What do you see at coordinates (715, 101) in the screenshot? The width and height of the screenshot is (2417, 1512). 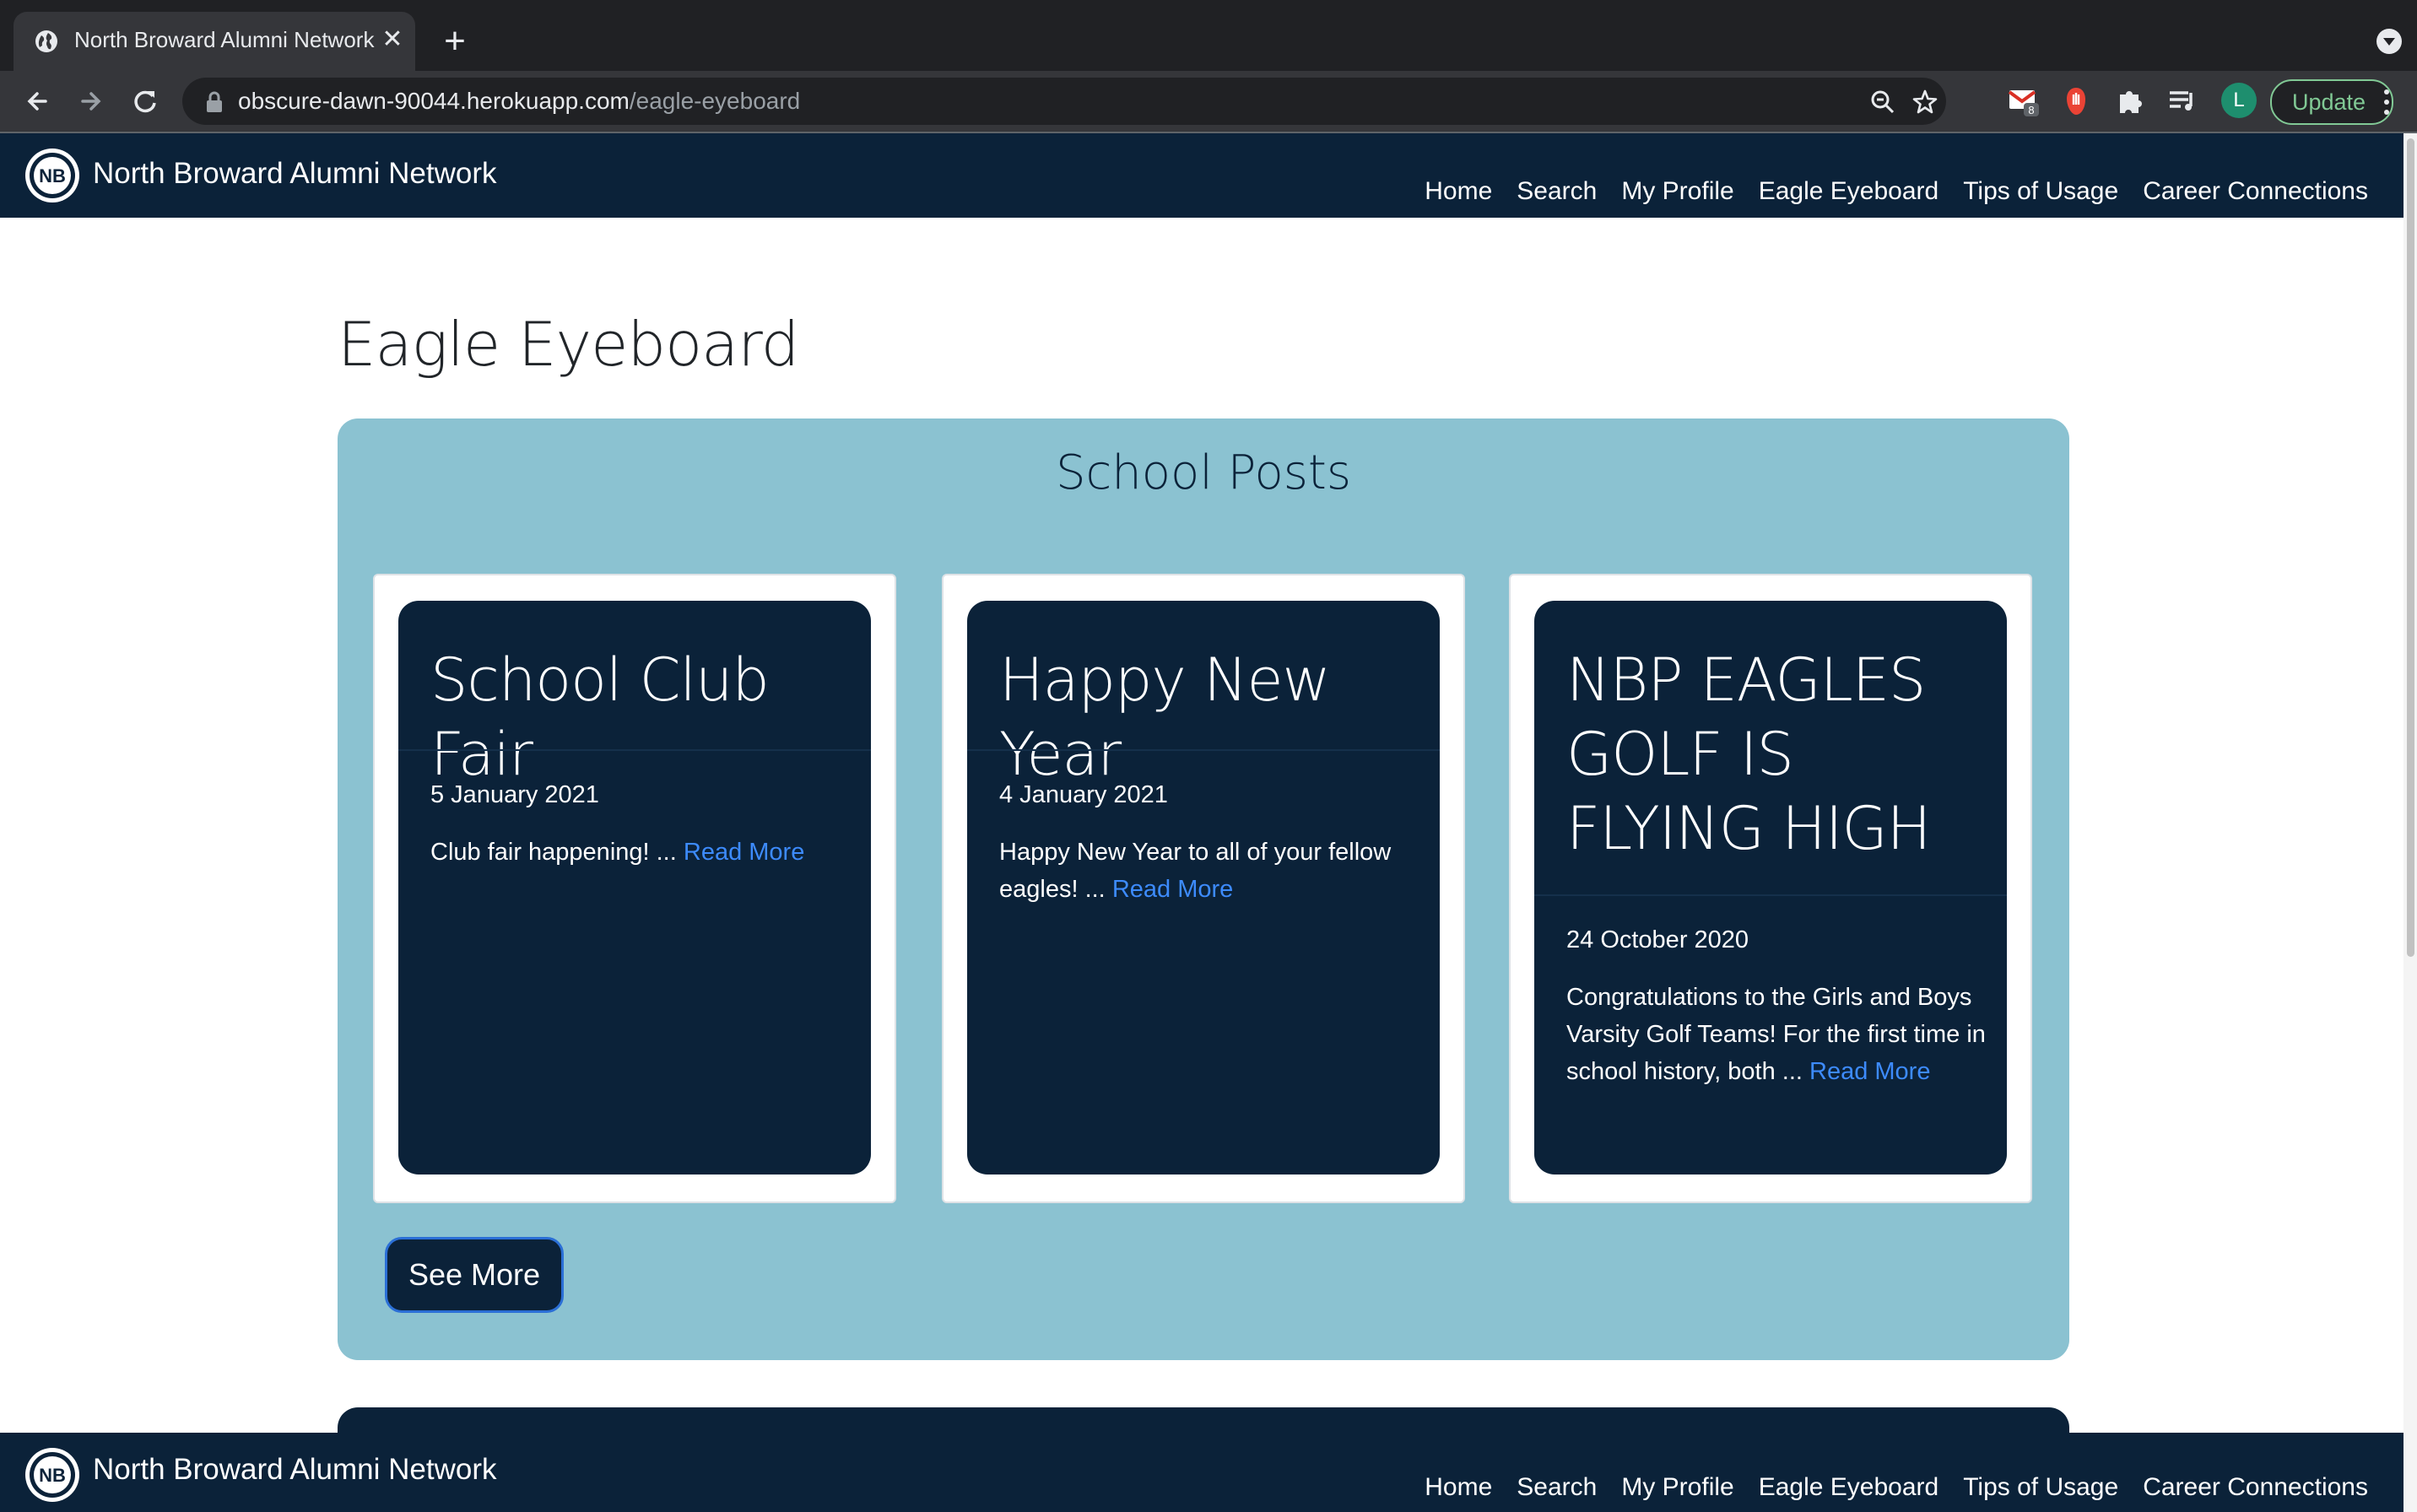 I see `url-path: /eagle-eyeboard` at bounding box center [715, 101].